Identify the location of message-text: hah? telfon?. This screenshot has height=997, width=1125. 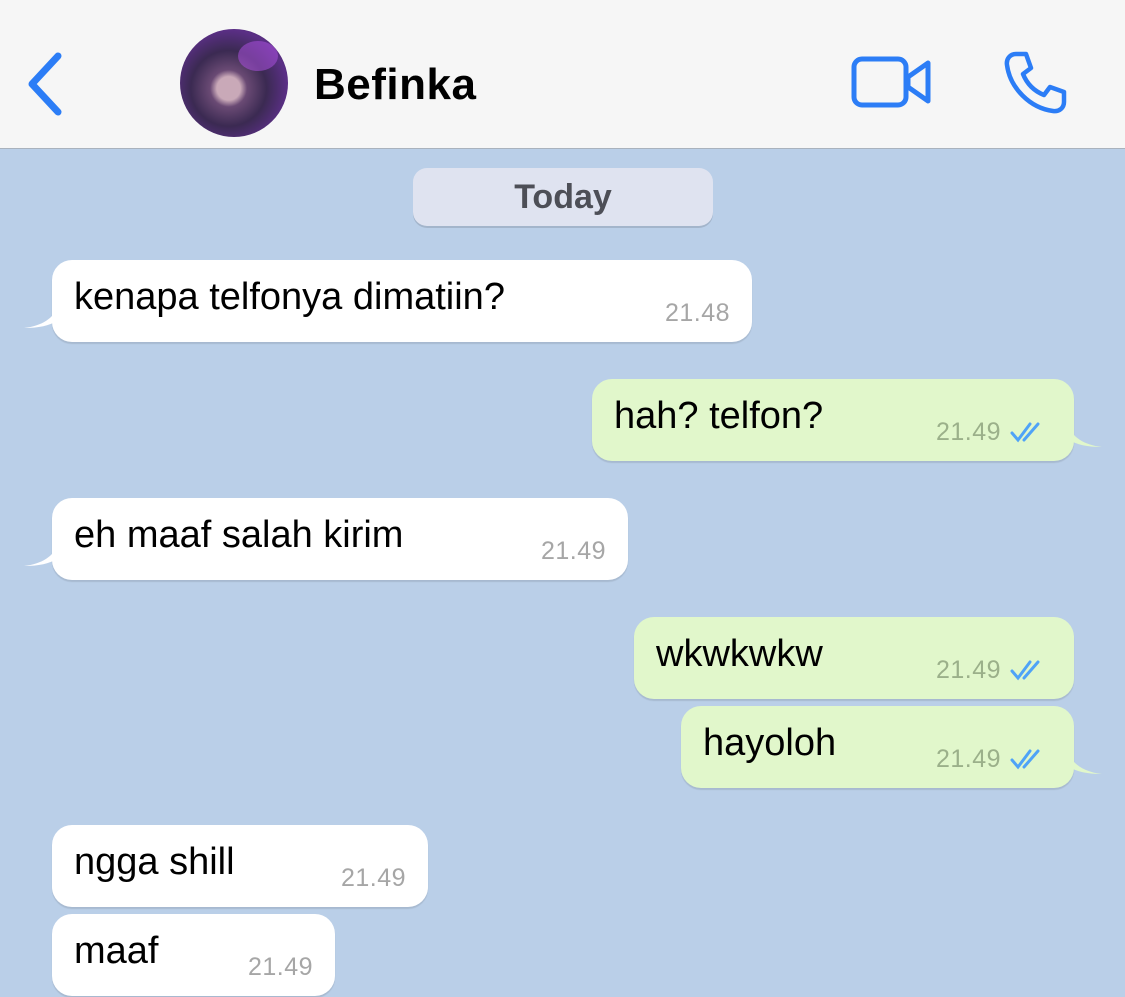
(719, 416).